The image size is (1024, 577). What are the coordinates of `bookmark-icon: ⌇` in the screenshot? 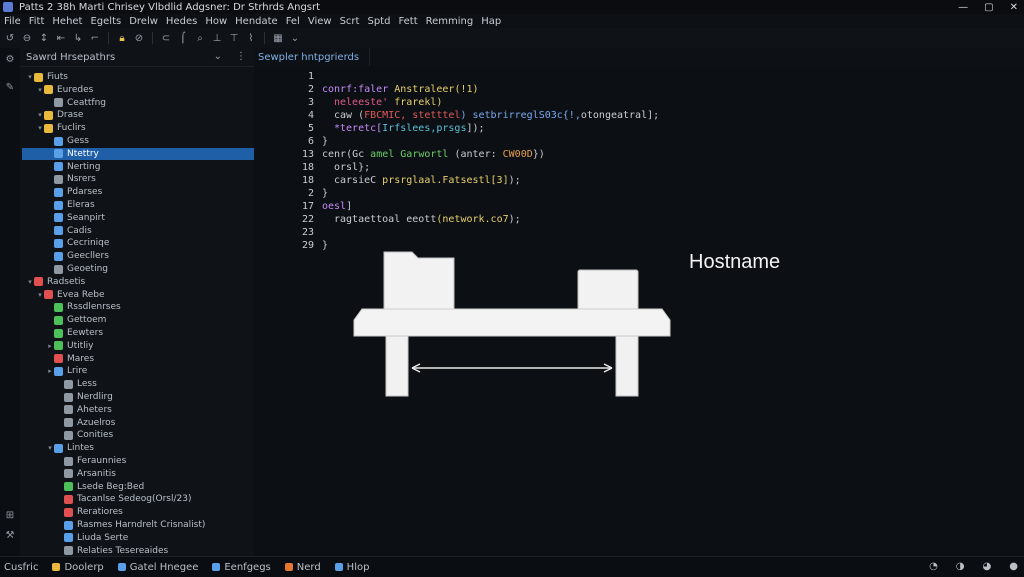 It's located at (251, 38).